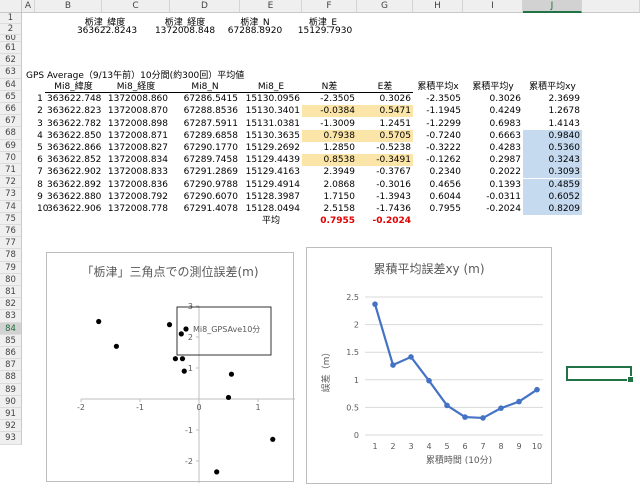  Describe the element at coordinates (11, 170) in the screenshot. I see `row-header-71: 71` at that location.